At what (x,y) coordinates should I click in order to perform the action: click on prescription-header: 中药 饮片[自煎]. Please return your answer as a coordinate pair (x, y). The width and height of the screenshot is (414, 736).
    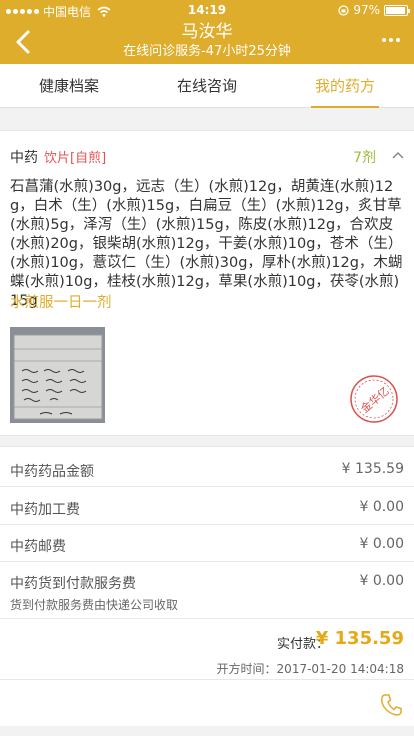
    Looking at the image, I should click on (58, 157).